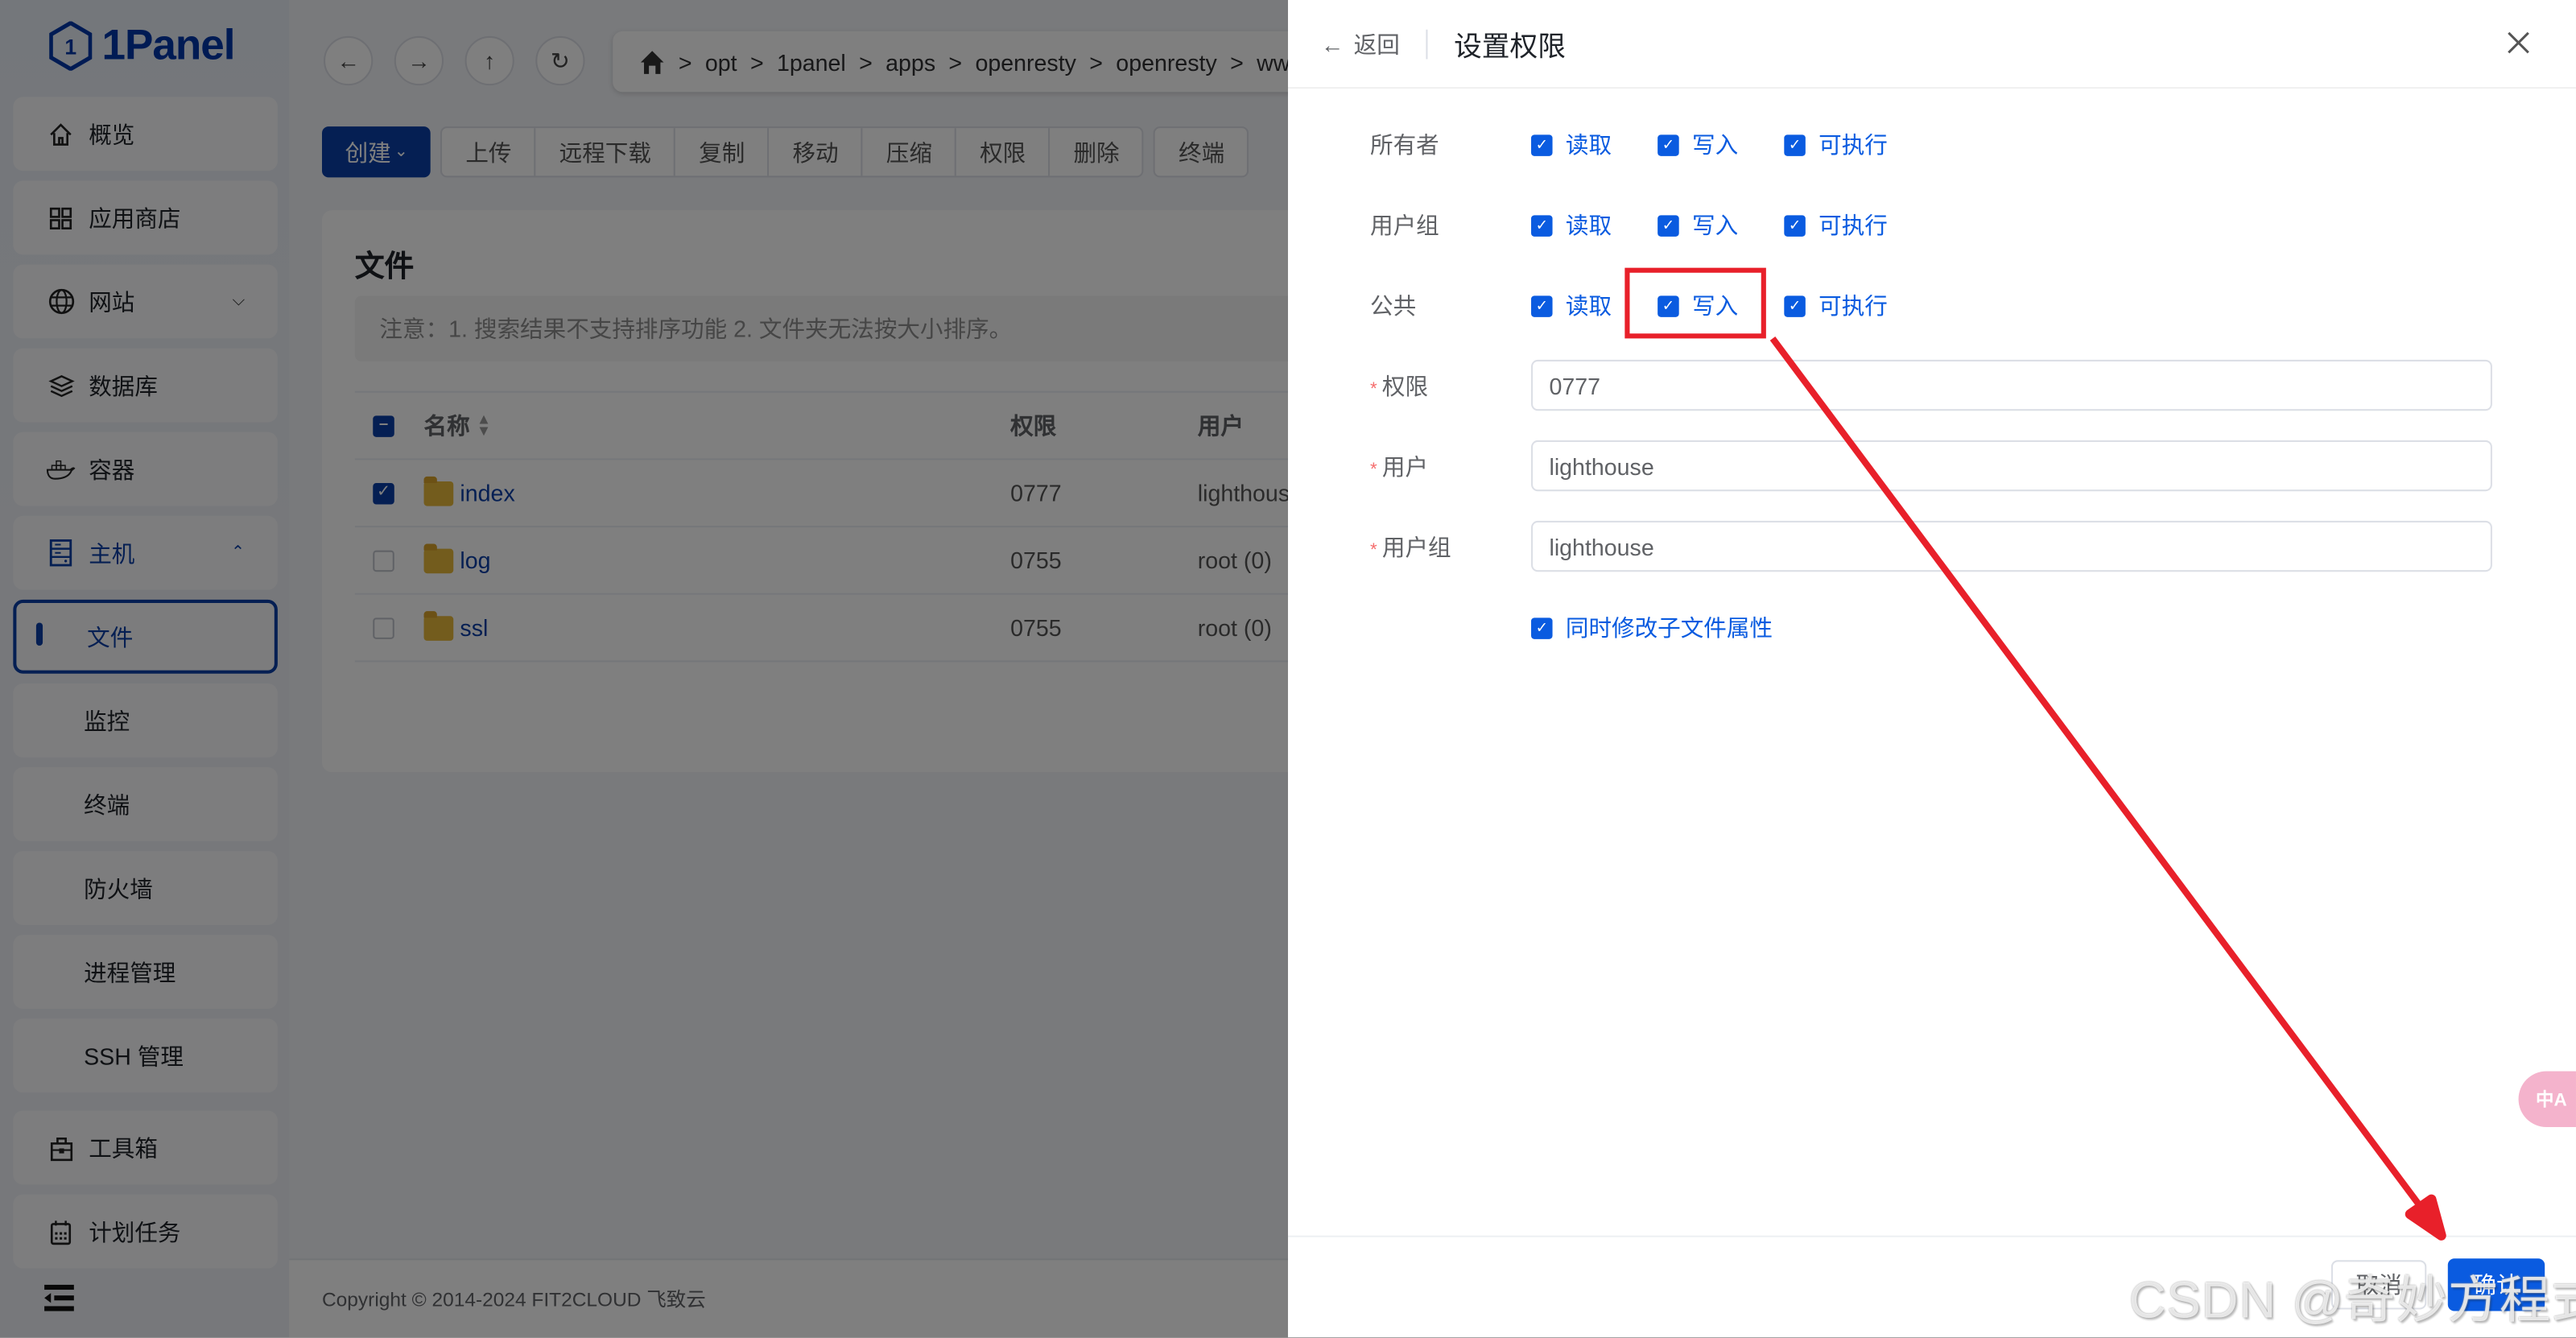  Describe the element at coordinates (2012, 466) in the screenshot. I see `user-input: lighthouse` at that location.